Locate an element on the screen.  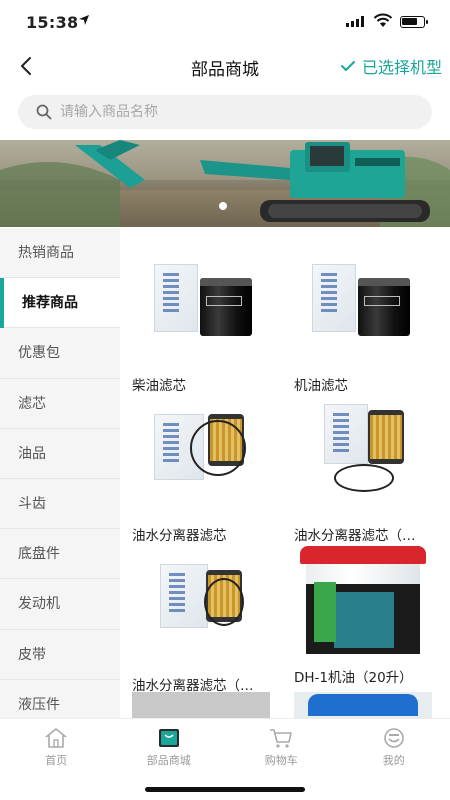
category-label: 滤芯 is located at coordinates (32, 403).